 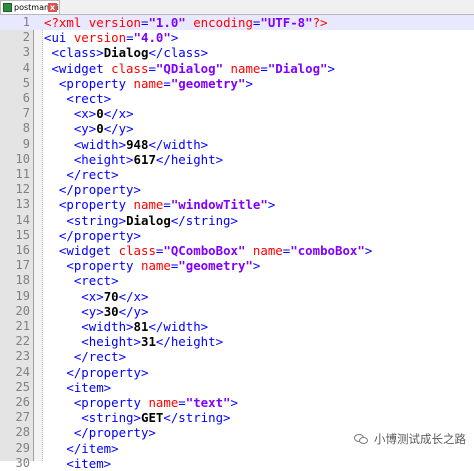 I want to click on code-line: 2 <ui version="4.0">, so click(x=237, y=37).